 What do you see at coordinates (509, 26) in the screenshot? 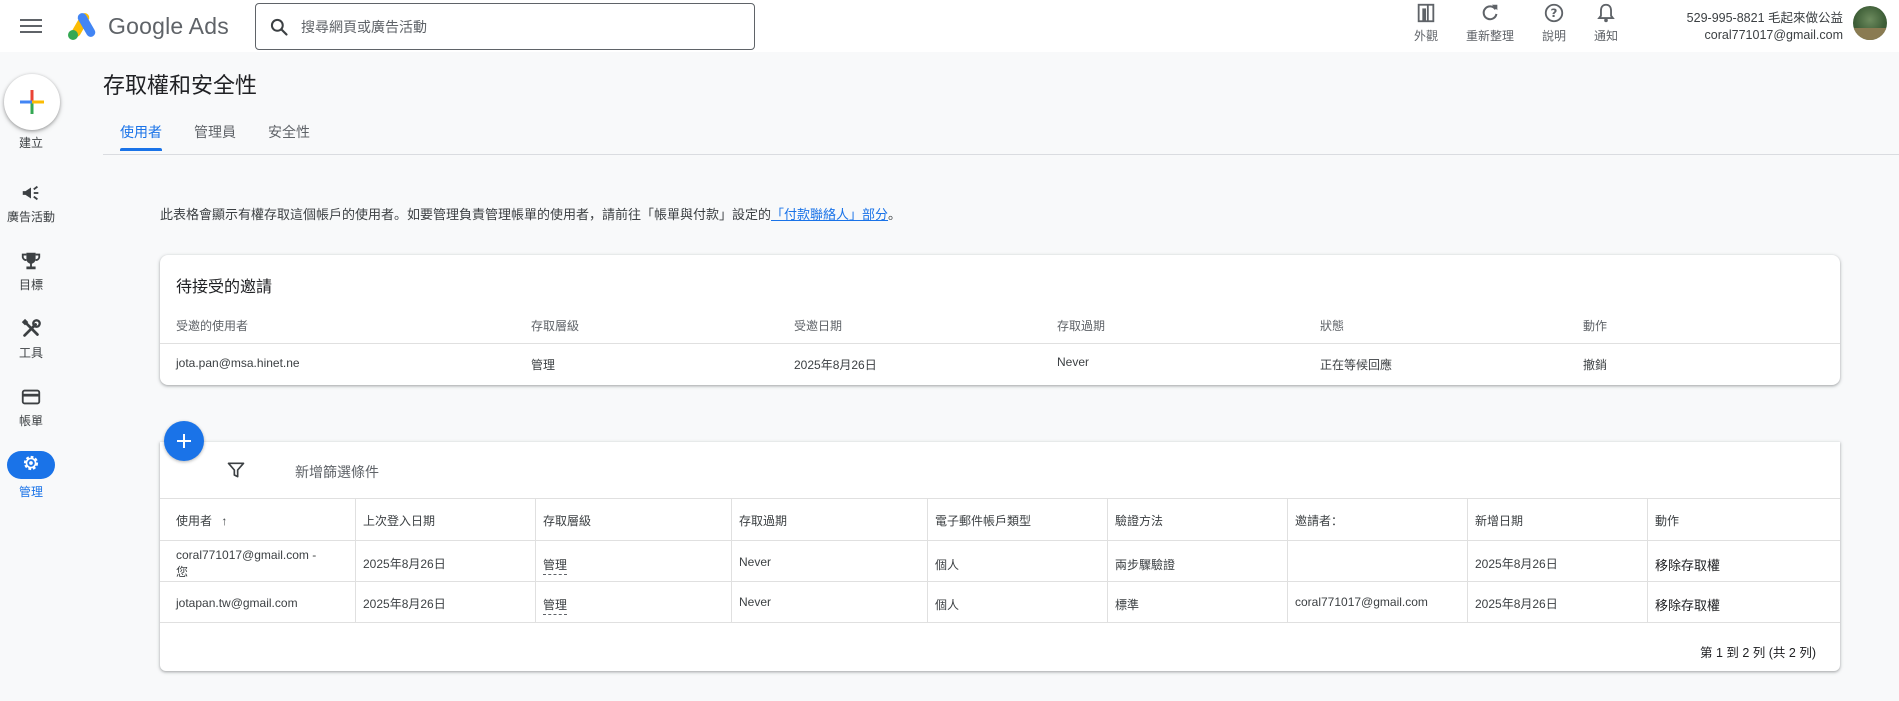
I see `search-input` at bounding box center [509, 26].